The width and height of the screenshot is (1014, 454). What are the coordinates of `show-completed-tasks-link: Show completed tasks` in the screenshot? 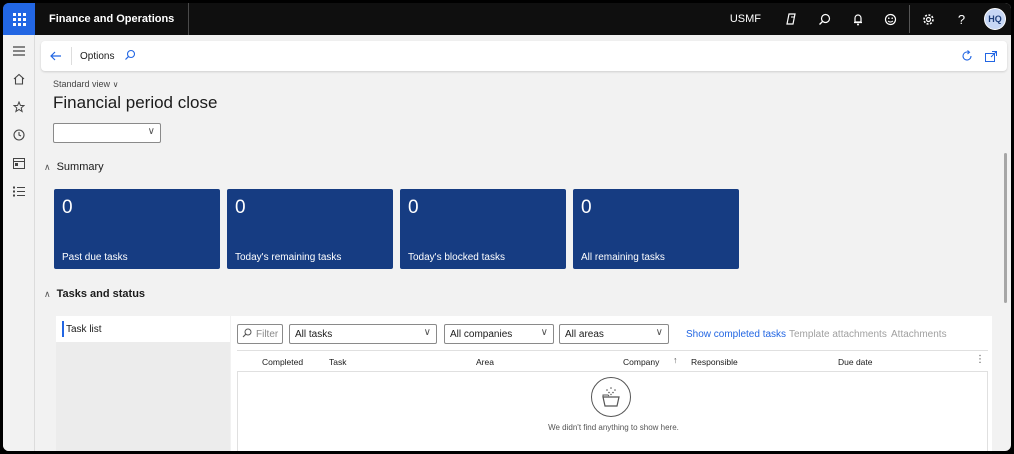 It's located at (736, 334).